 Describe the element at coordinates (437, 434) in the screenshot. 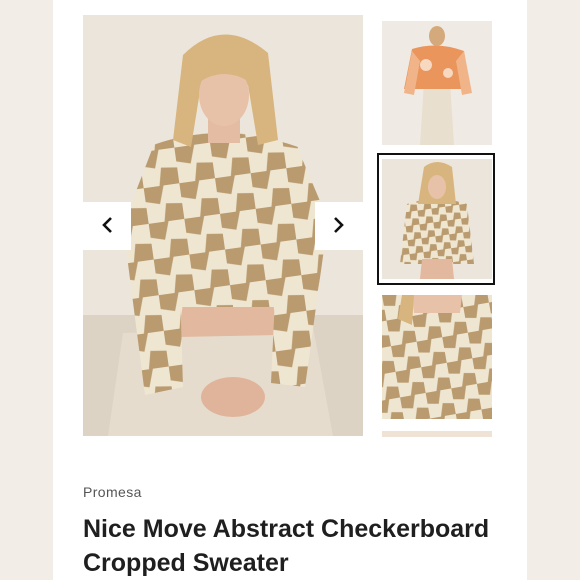

I see `thumbnail-partial` at that location.